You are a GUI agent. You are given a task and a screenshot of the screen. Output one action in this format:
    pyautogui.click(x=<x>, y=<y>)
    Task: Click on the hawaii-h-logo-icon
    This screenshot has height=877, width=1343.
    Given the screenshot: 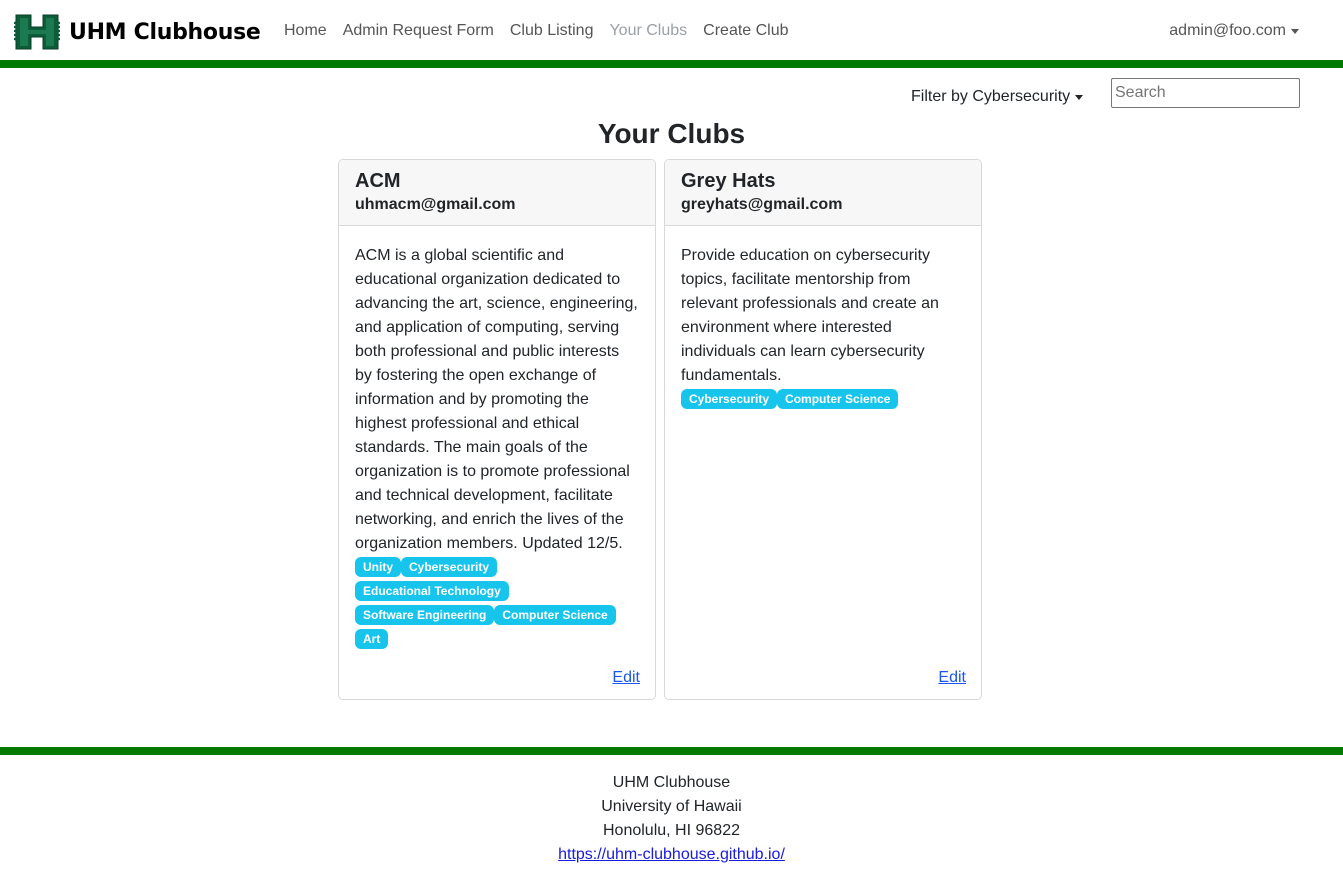 What is the action you would take?
    pyautogui.click(x=37, y=32)
    